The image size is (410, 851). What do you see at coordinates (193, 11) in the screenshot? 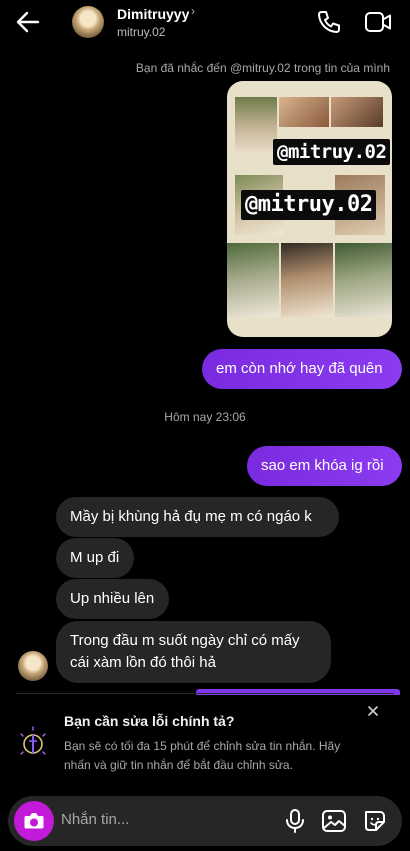
I see `chevron-right-icon: ›` at bounding box center [193, 11].